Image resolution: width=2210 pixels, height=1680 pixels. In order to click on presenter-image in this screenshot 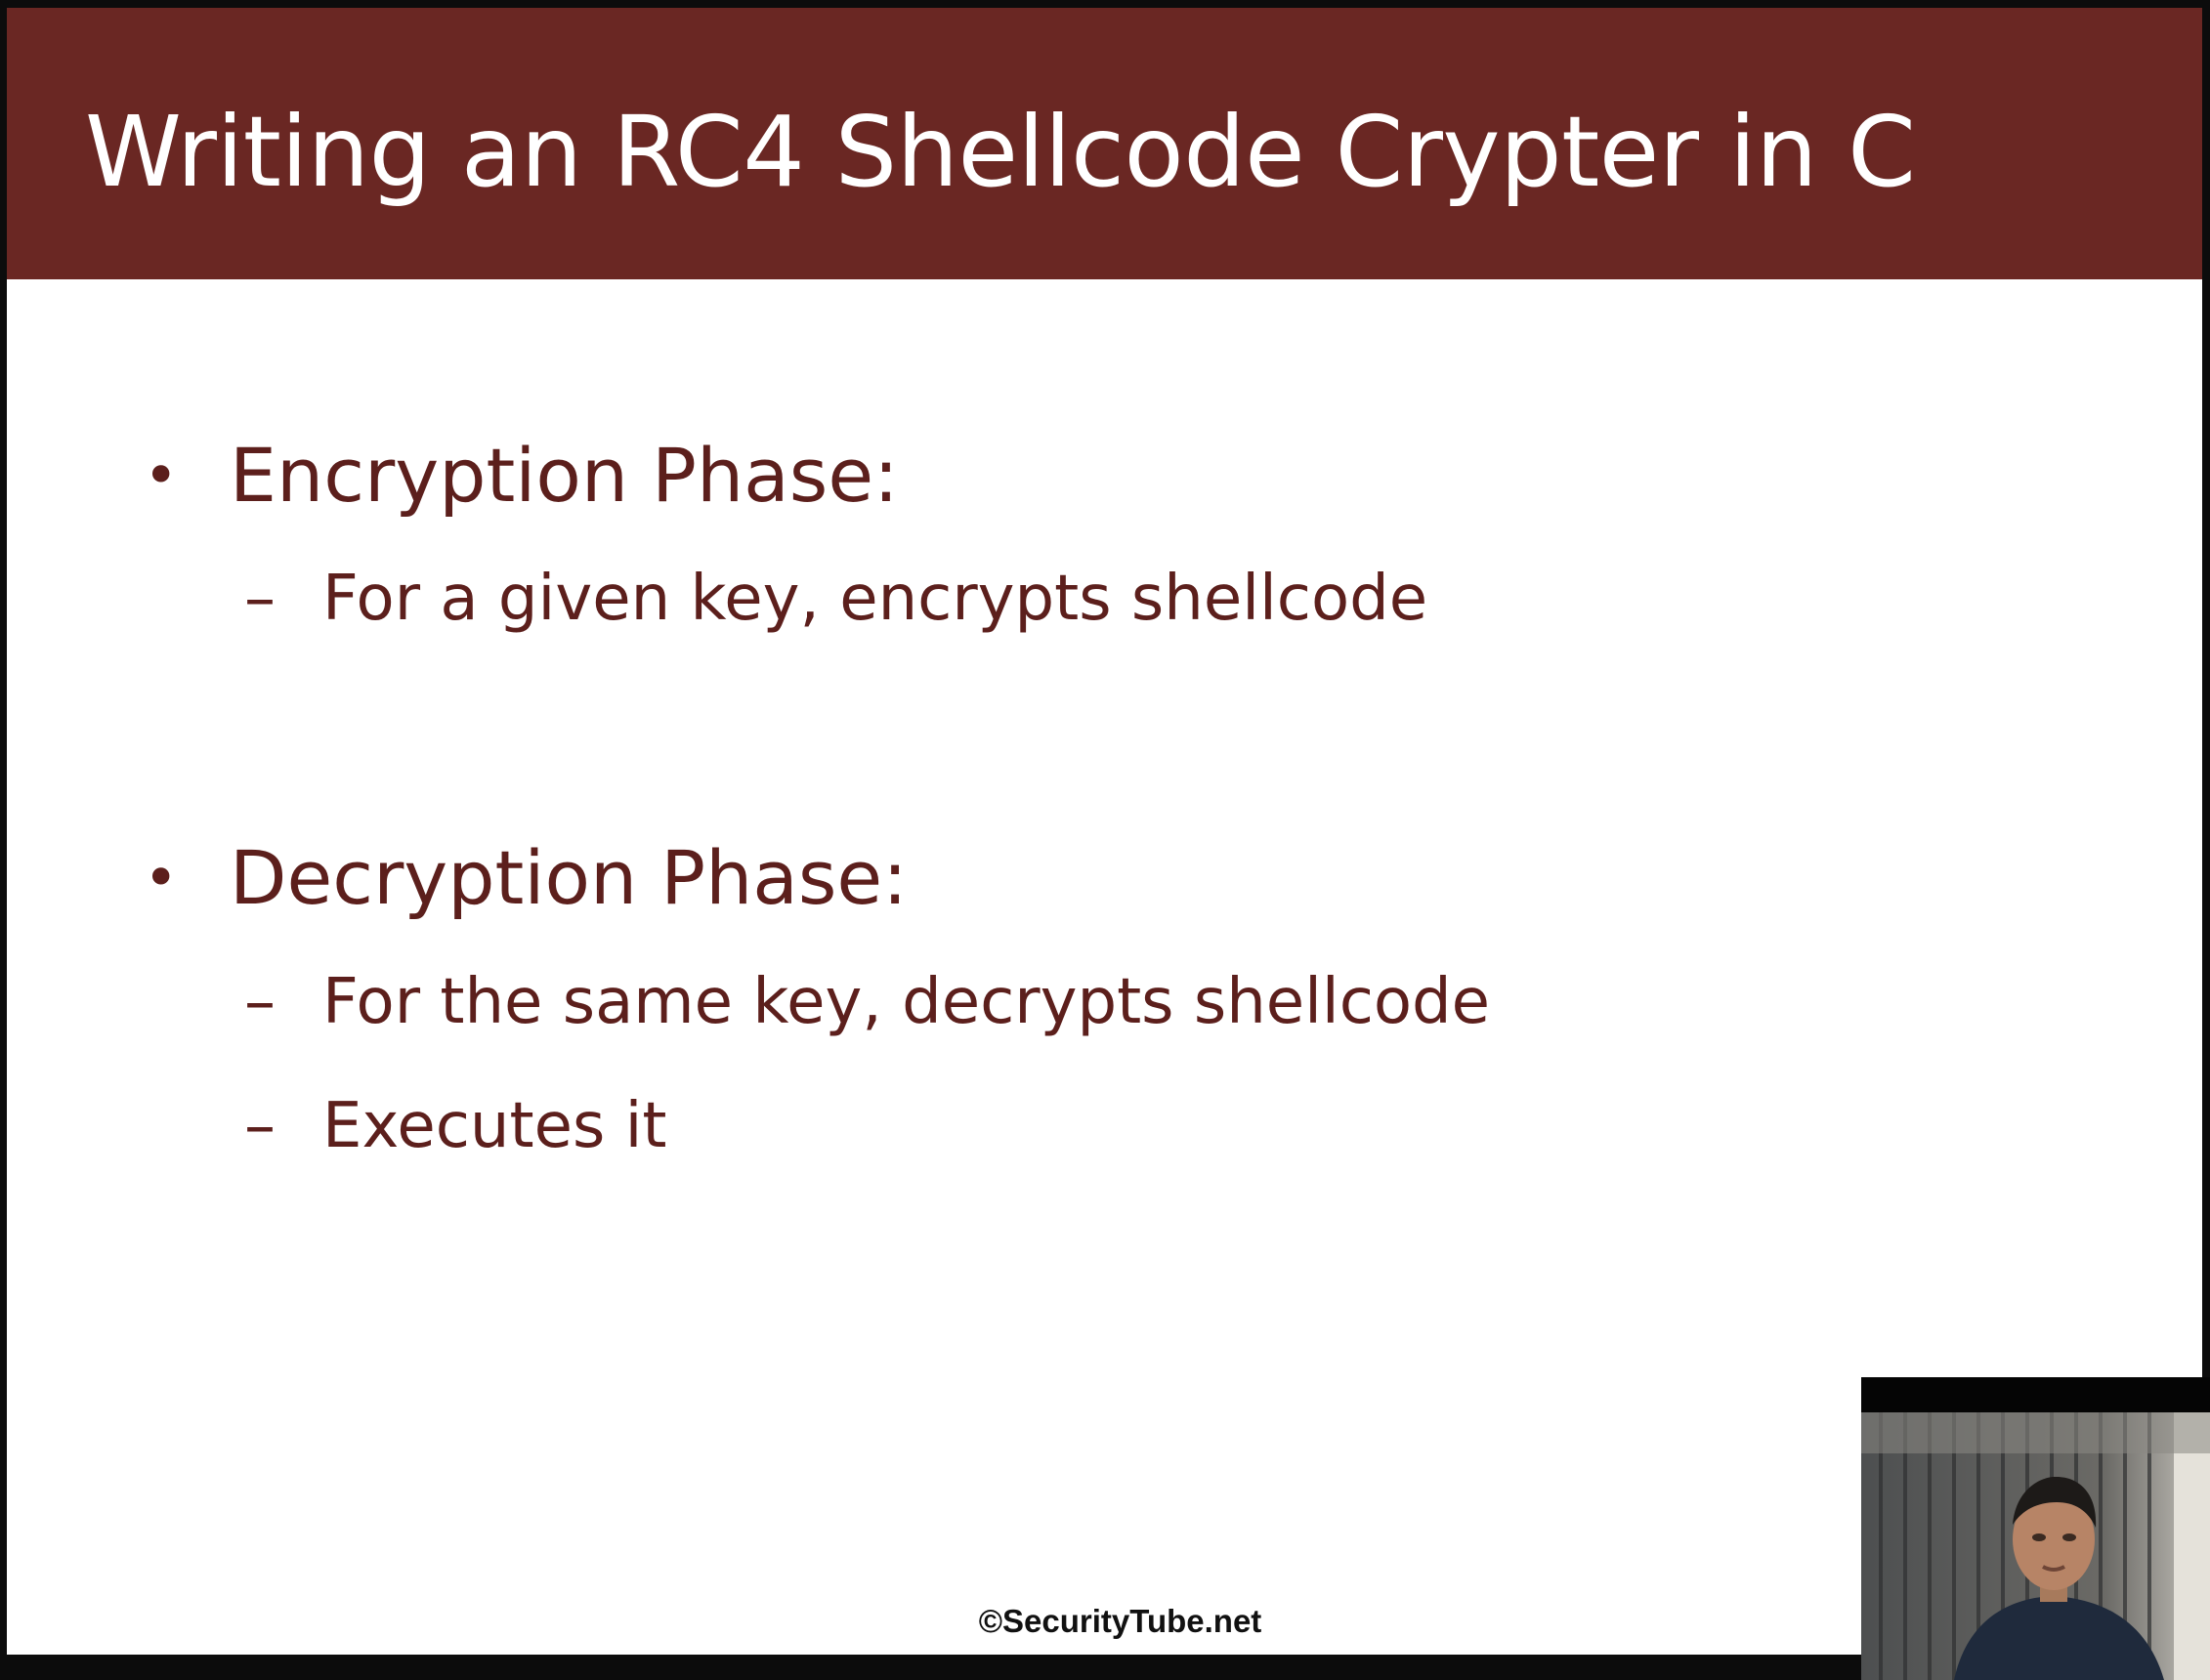, I will do `click(2035, 1546)`.